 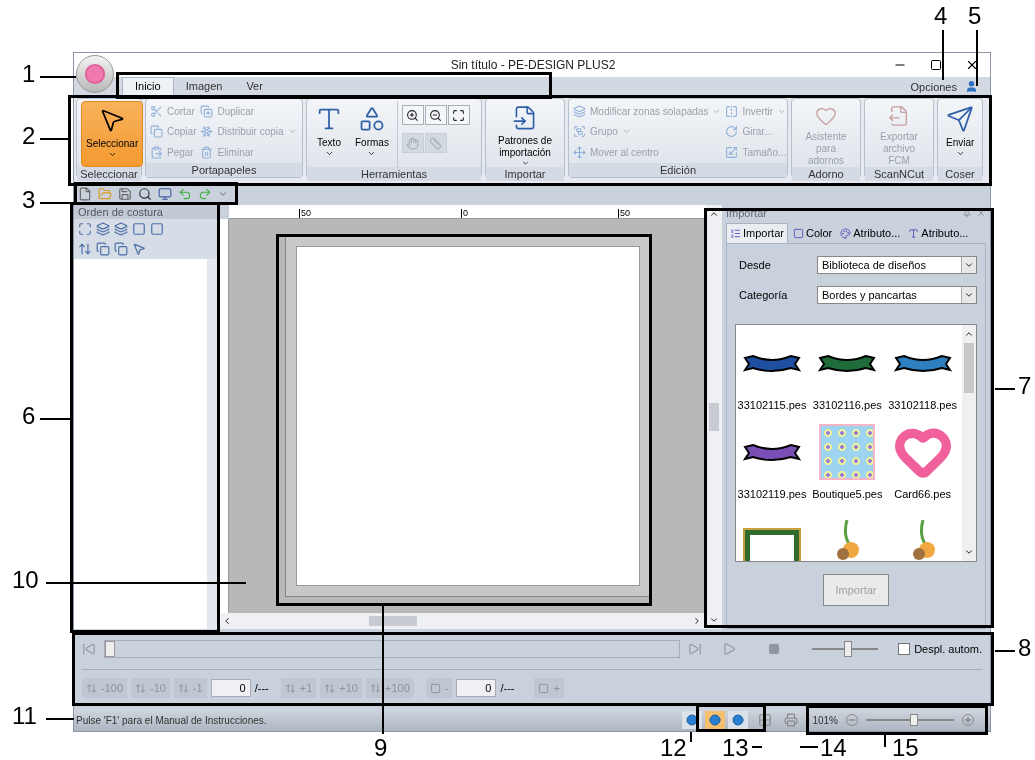 I want to click on progress-track, so click(x=392, y=649).